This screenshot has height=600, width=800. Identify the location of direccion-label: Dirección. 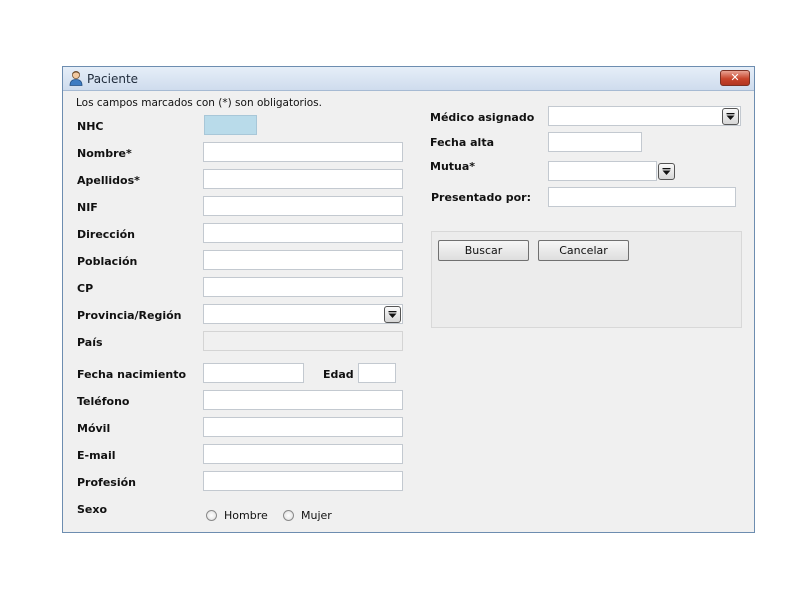
(106, 234).